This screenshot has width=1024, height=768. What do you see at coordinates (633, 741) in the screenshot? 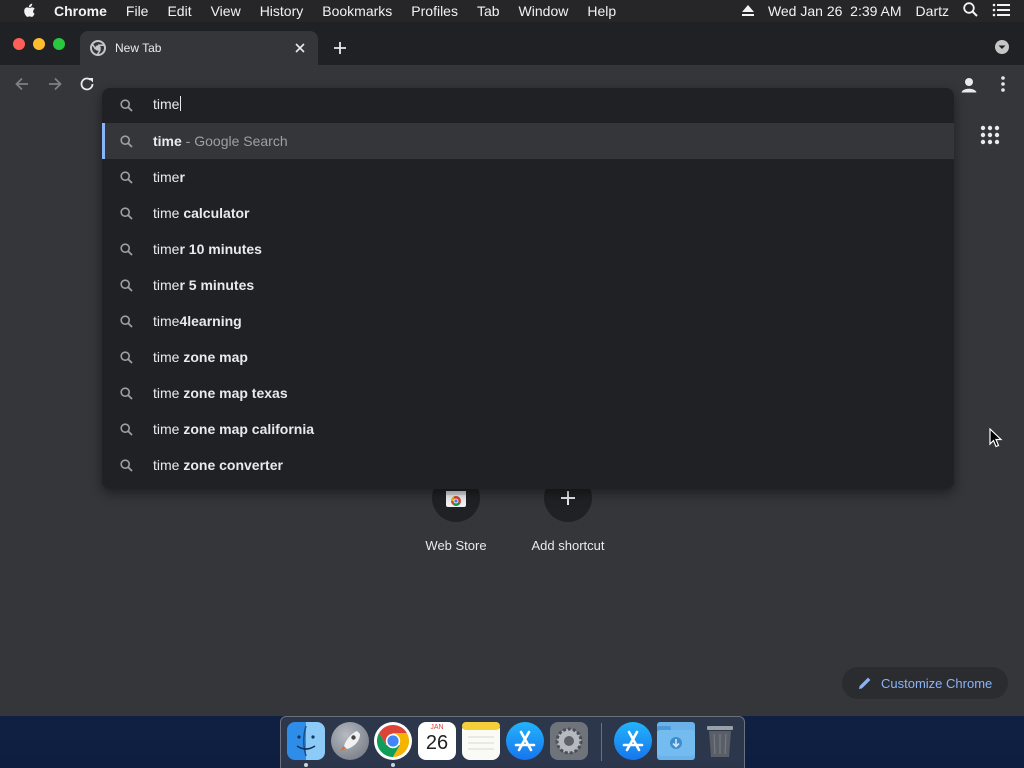
I see `app-store-download-icon` at bounding box center [633, 741].